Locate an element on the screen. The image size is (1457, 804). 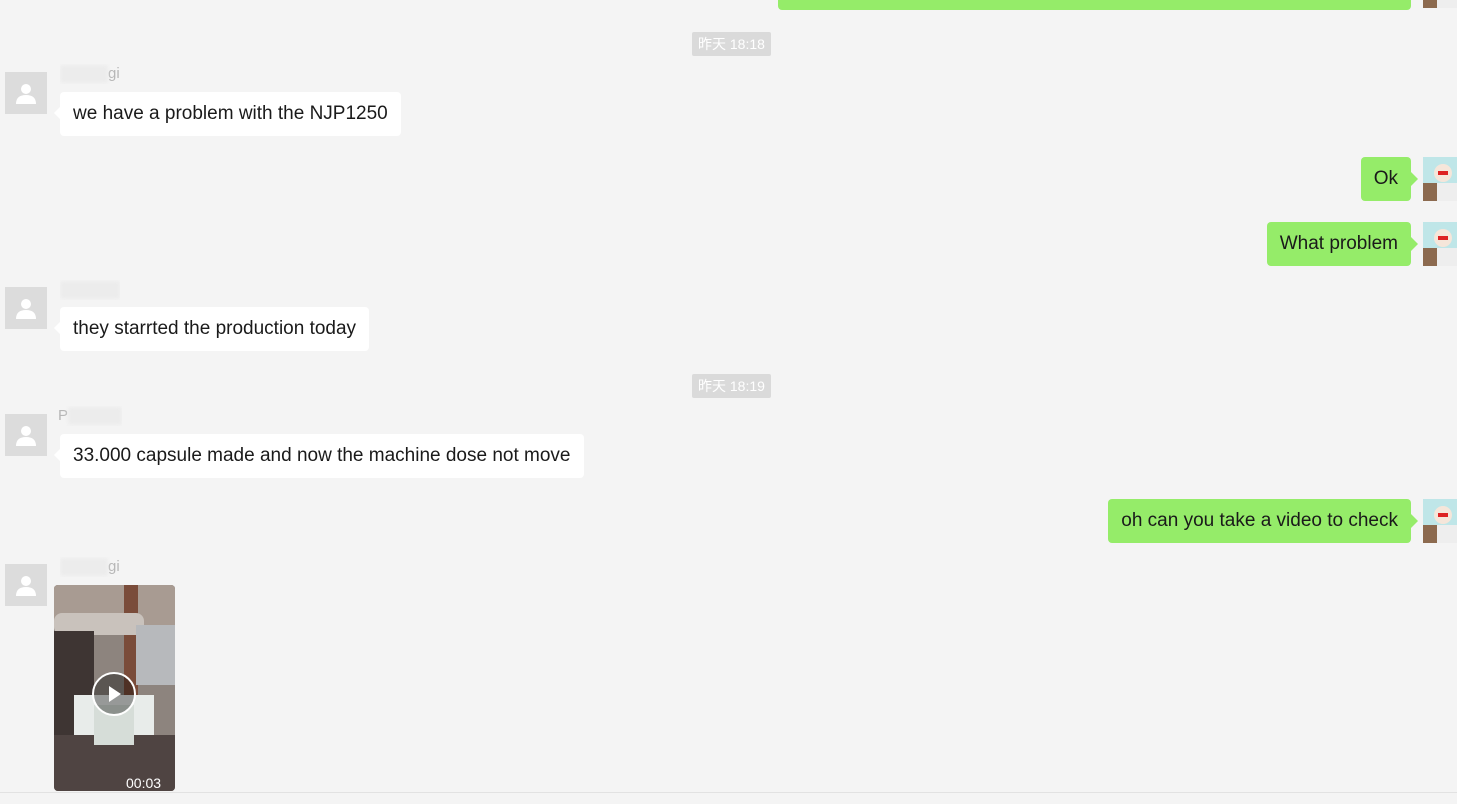
sender-name is located at coordinates (90, 290).